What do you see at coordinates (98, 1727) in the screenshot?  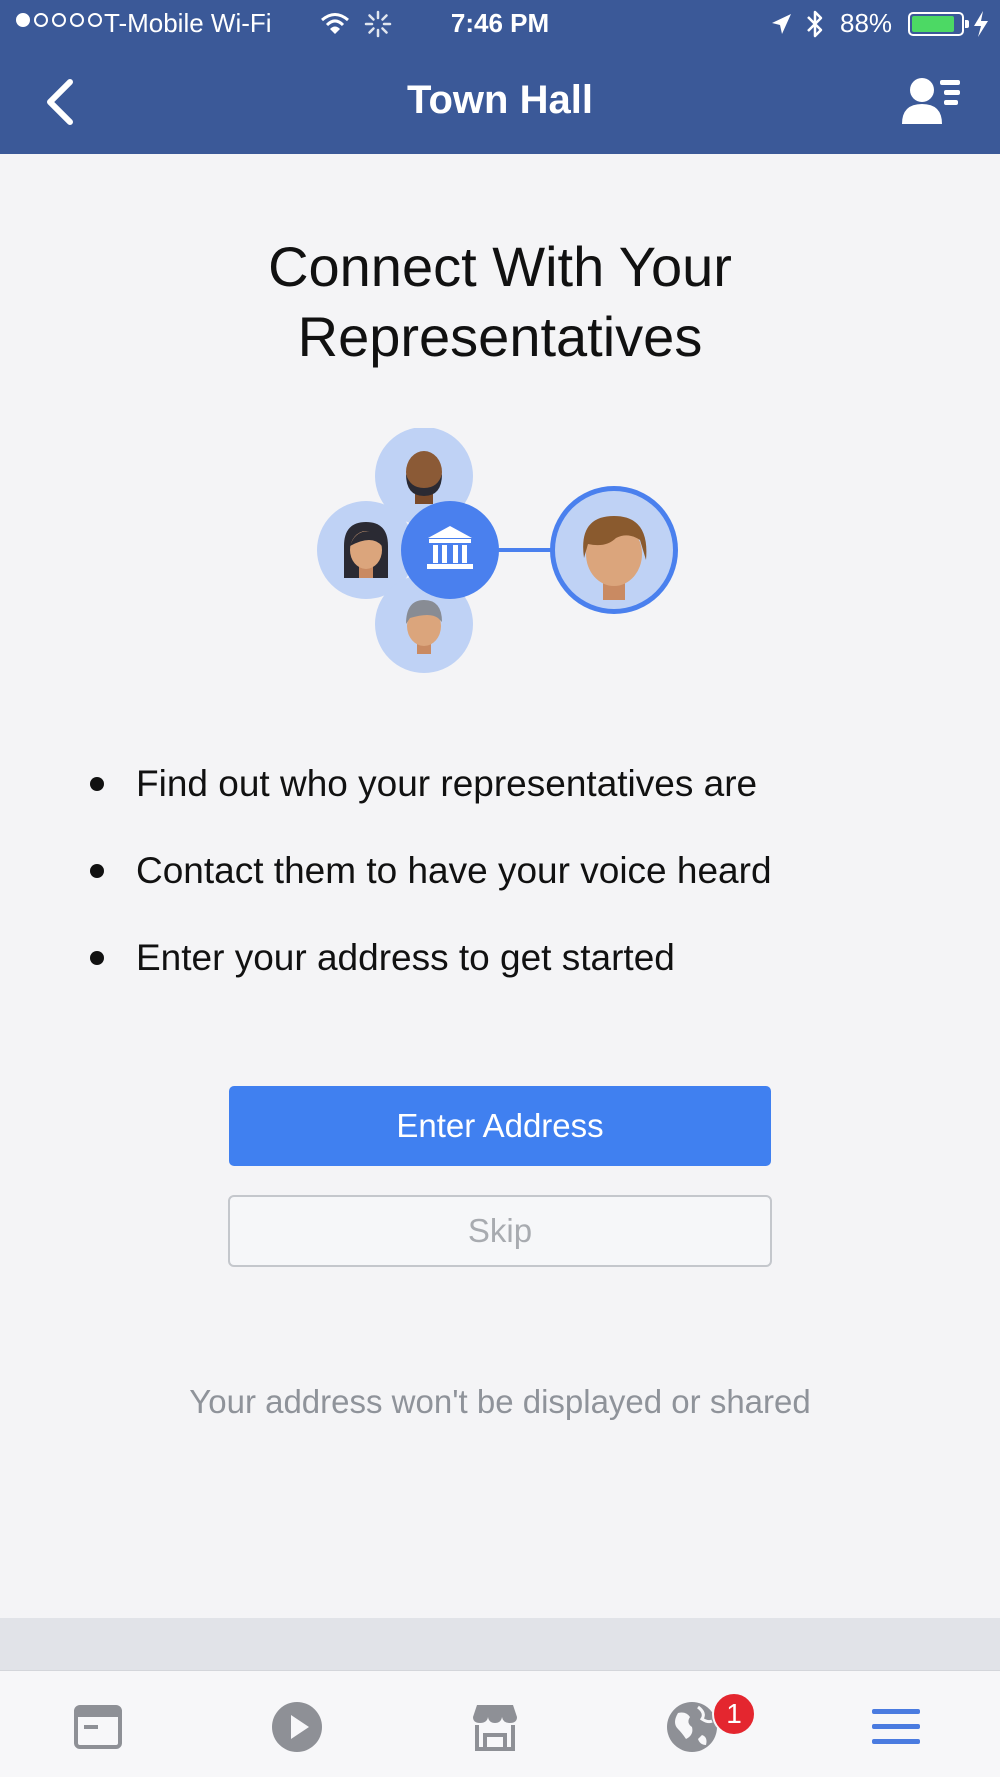 I see `news-feed-icon` at bounding box center [98, 1727].